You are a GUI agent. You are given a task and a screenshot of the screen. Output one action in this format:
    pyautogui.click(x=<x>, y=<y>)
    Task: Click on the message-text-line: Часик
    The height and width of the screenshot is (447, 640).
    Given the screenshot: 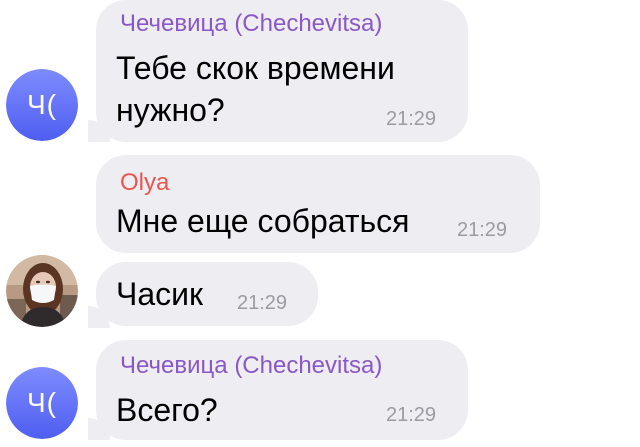 What is the action you would take?
    pyautogui.click(x=159, y=294)
    